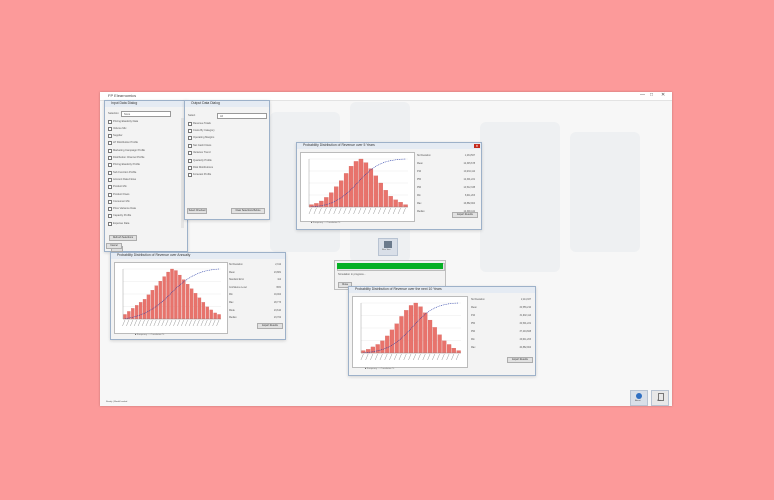 The width and height of the screenshot is (774, 500). What do you see at coordinates (638, 401) in the screenshot?
I see `about-label: About` at bounding box center [638, 401].